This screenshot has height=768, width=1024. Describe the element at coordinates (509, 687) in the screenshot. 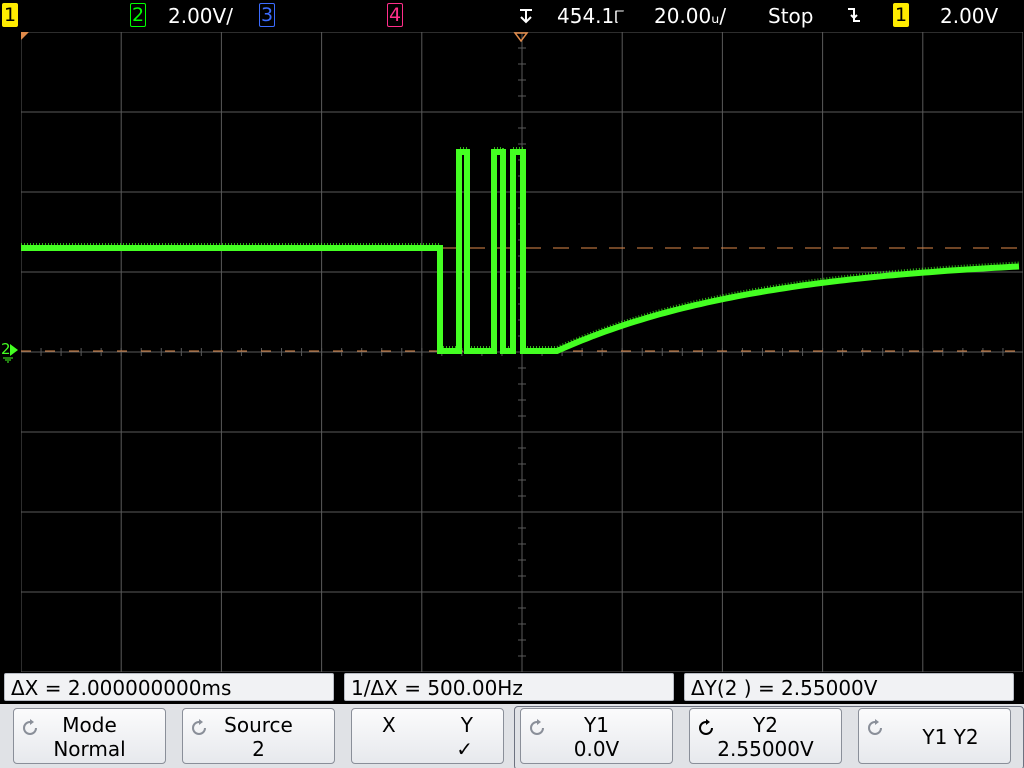

I see `inverse-delta-x-readout: 1/ΔX = 500.00Hz` at that location.